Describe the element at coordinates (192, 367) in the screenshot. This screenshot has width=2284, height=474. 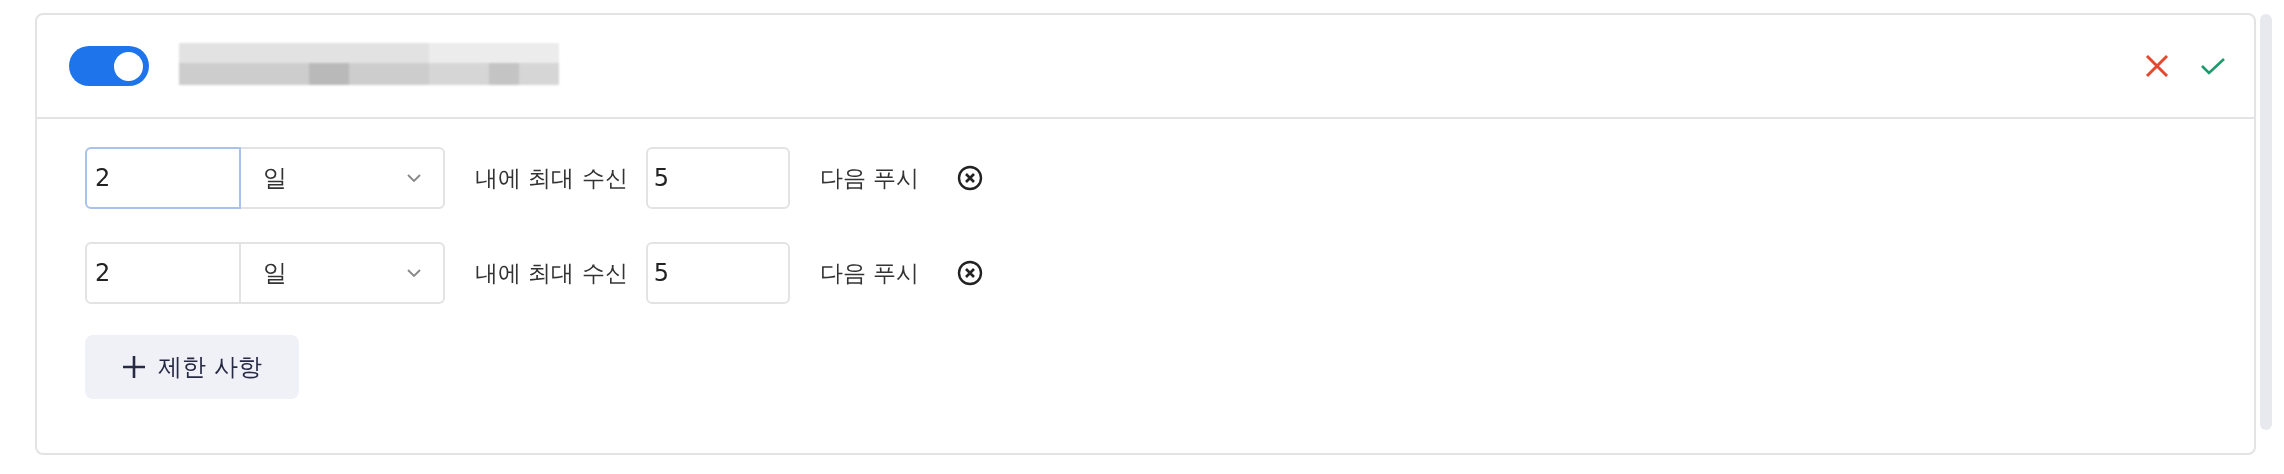
I see `add-restriction-button: 제한 사항` at that location.